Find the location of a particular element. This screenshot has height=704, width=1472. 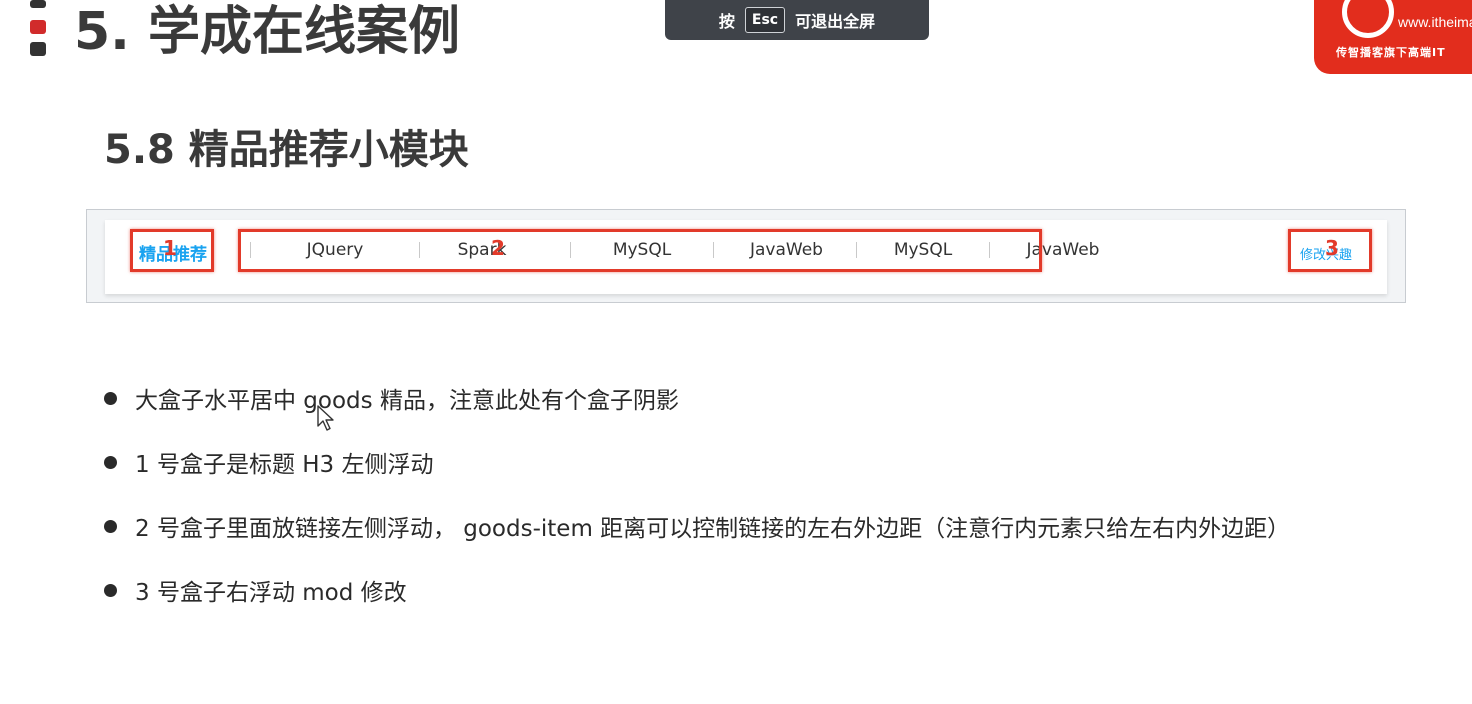

bullet-text: 大盒子水平居中 goods 精品，注意此处有个盒子阴影 is located at coordinates (407, 401).